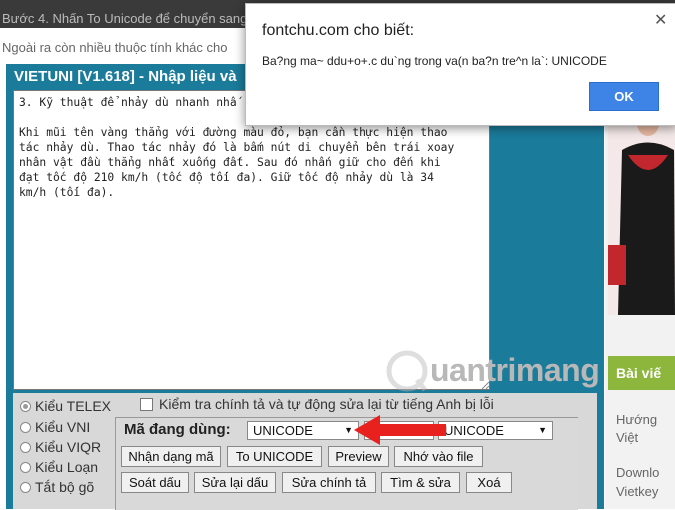 The height and width of the screenshot is (510, 675). I want to click on checkbox-icon, so click(146, 404).